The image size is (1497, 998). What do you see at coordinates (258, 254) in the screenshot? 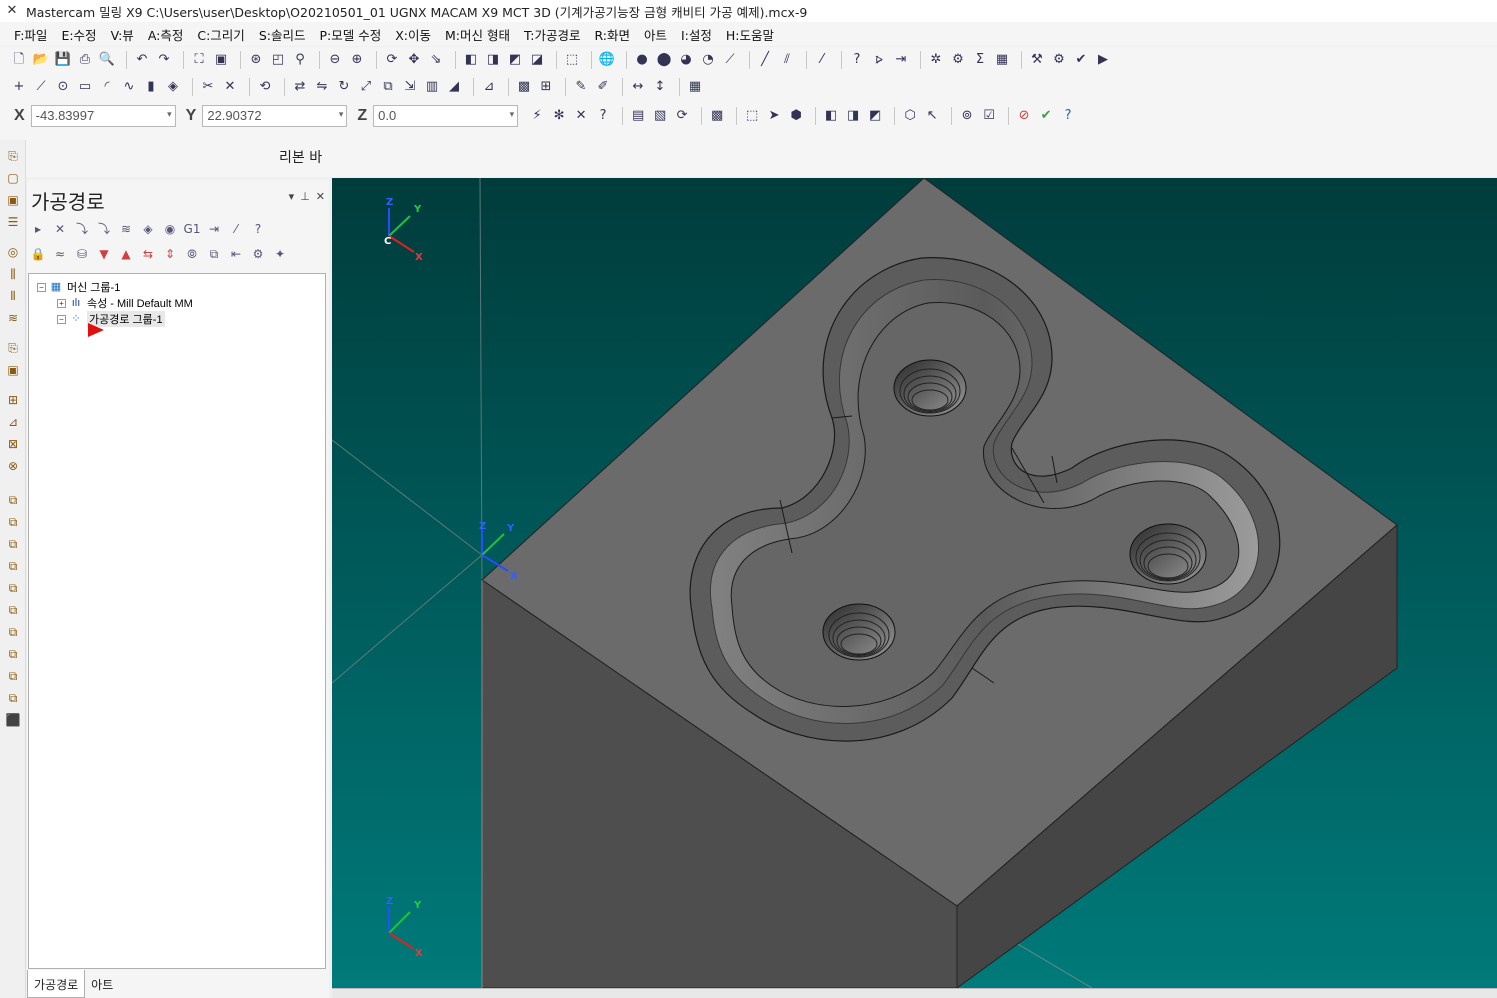
I see `tool-manager-icon: ⚙` at bounding box center [258, 254].